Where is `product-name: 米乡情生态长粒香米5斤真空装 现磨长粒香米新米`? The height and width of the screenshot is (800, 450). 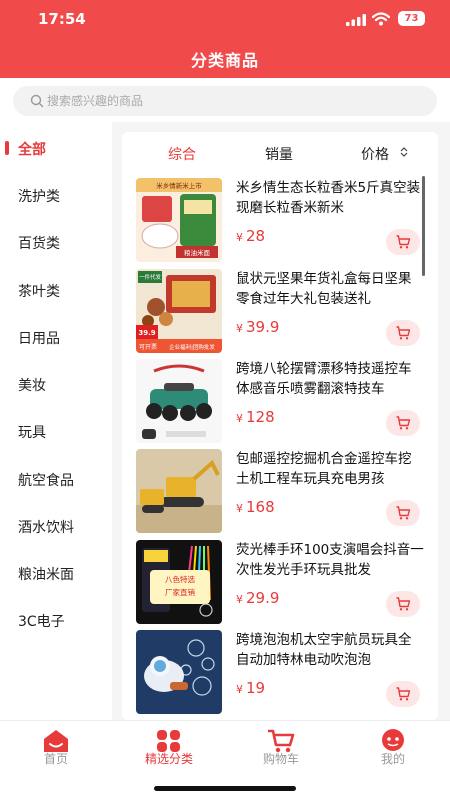
product-name: 米乡情生态长粒香米5斤真空装 现磨长粒香米新米 is located at coordinates (330, 200).